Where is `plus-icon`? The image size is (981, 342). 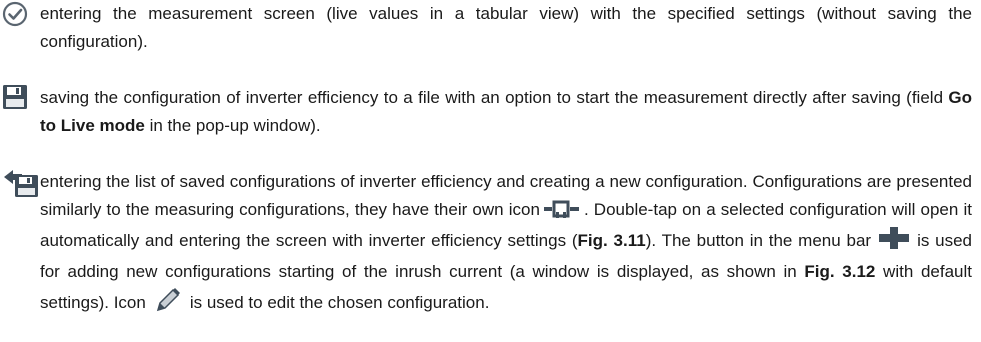 plus-icon is located at coordinates (894, 242).